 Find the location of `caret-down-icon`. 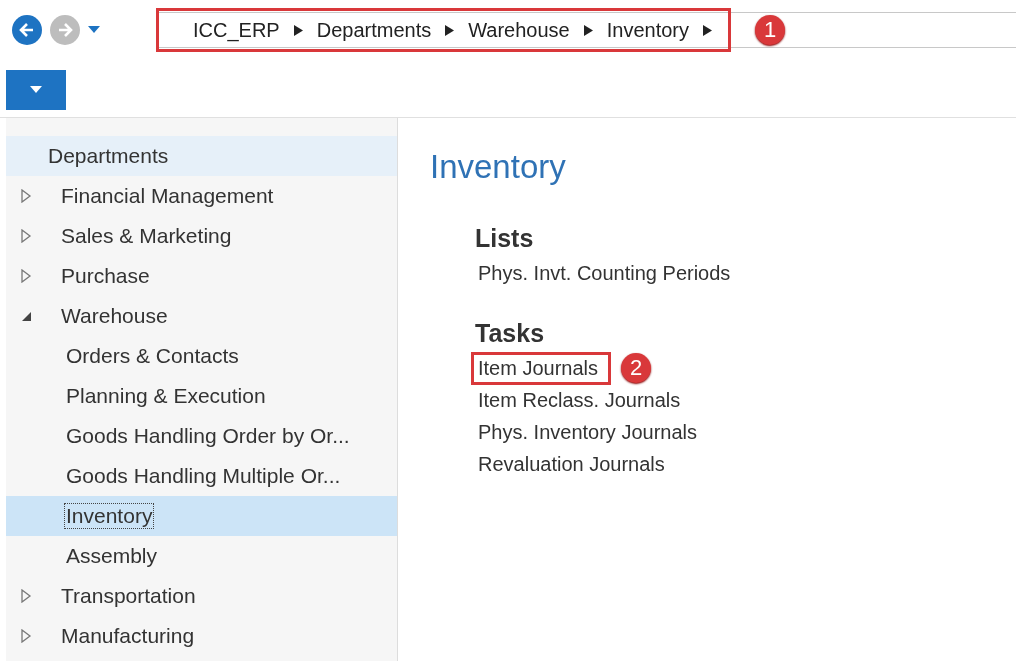

caret-down-icon is located at coordinates (36, 90).